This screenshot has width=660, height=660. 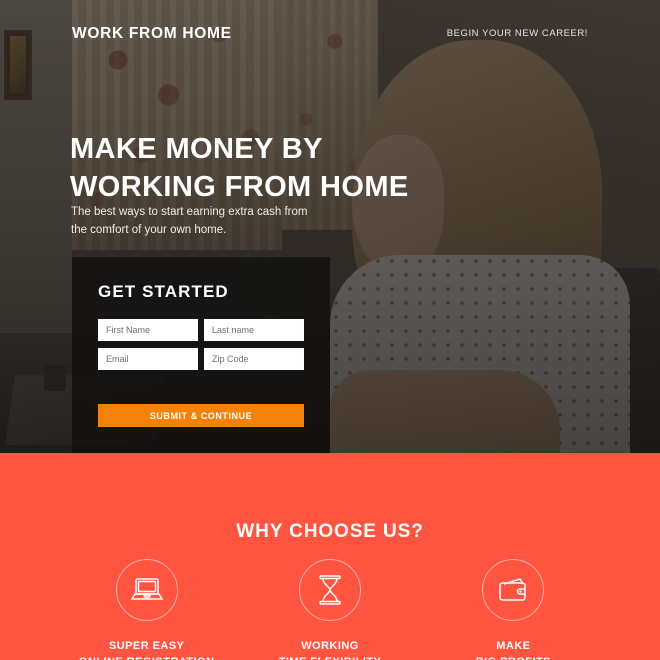 I want to click on feature-item-time-flexibility: WORKING TIME FLEXIBILITY, so click(x=330, y=609).